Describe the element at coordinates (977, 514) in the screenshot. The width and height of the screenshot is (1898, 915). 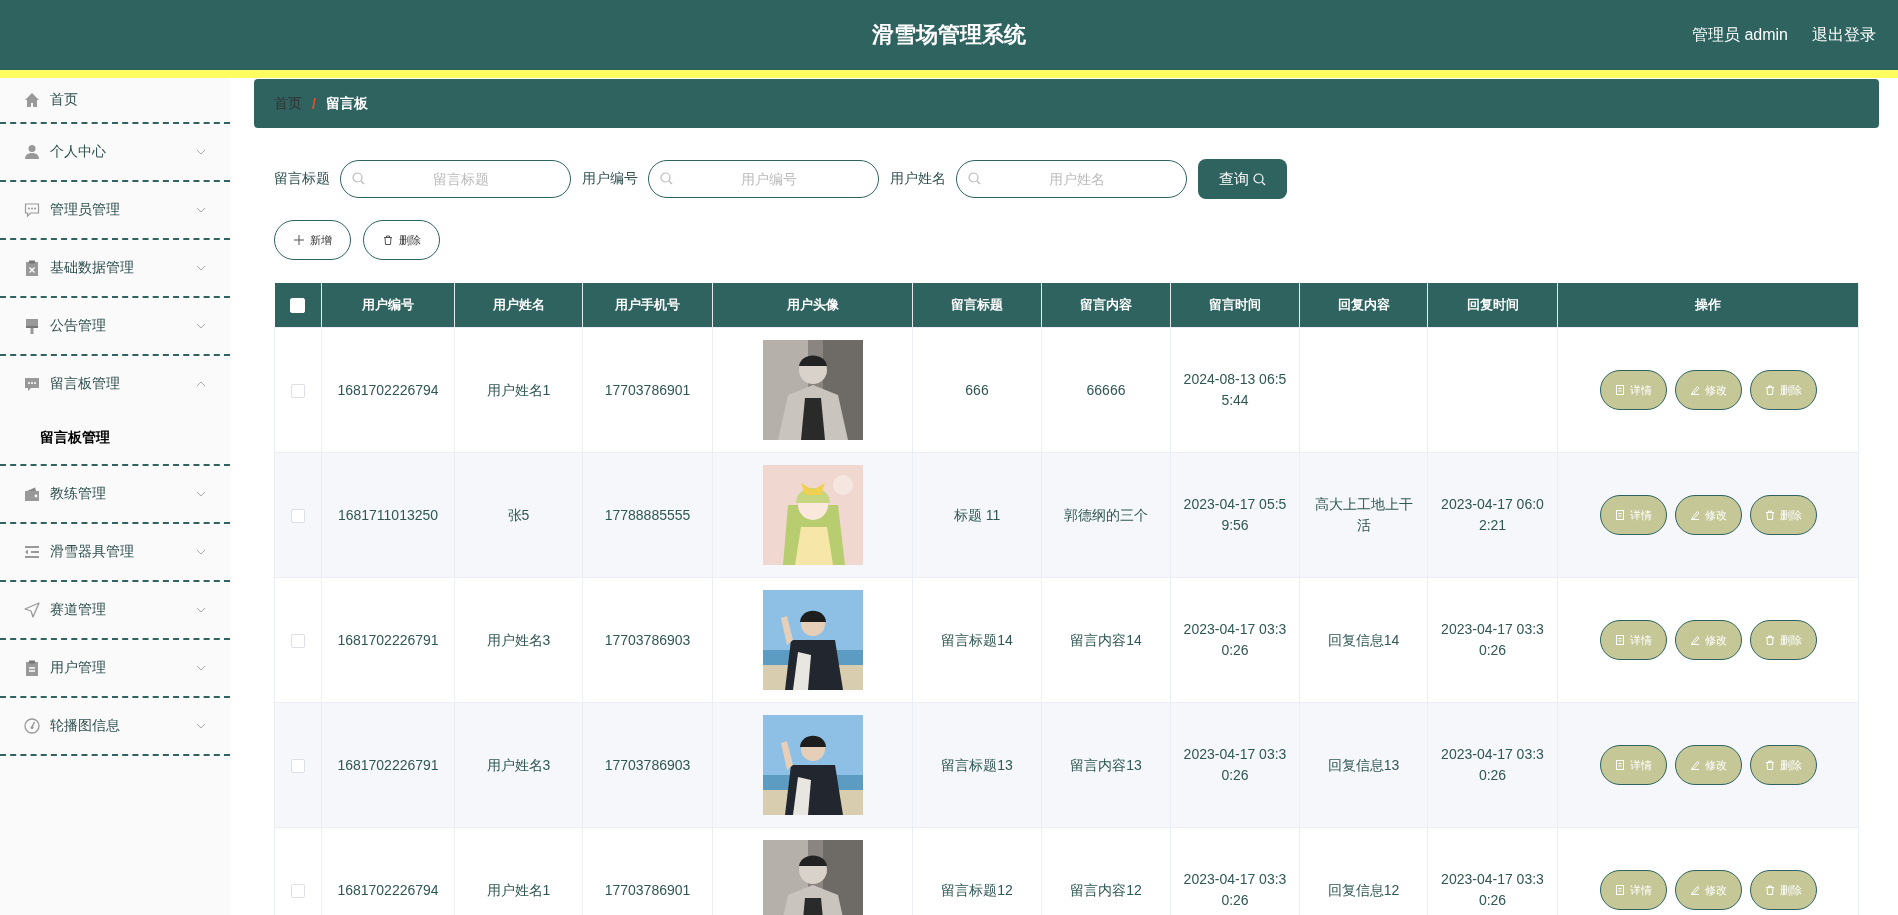
I see `table-cell: 标题 11` at that location.